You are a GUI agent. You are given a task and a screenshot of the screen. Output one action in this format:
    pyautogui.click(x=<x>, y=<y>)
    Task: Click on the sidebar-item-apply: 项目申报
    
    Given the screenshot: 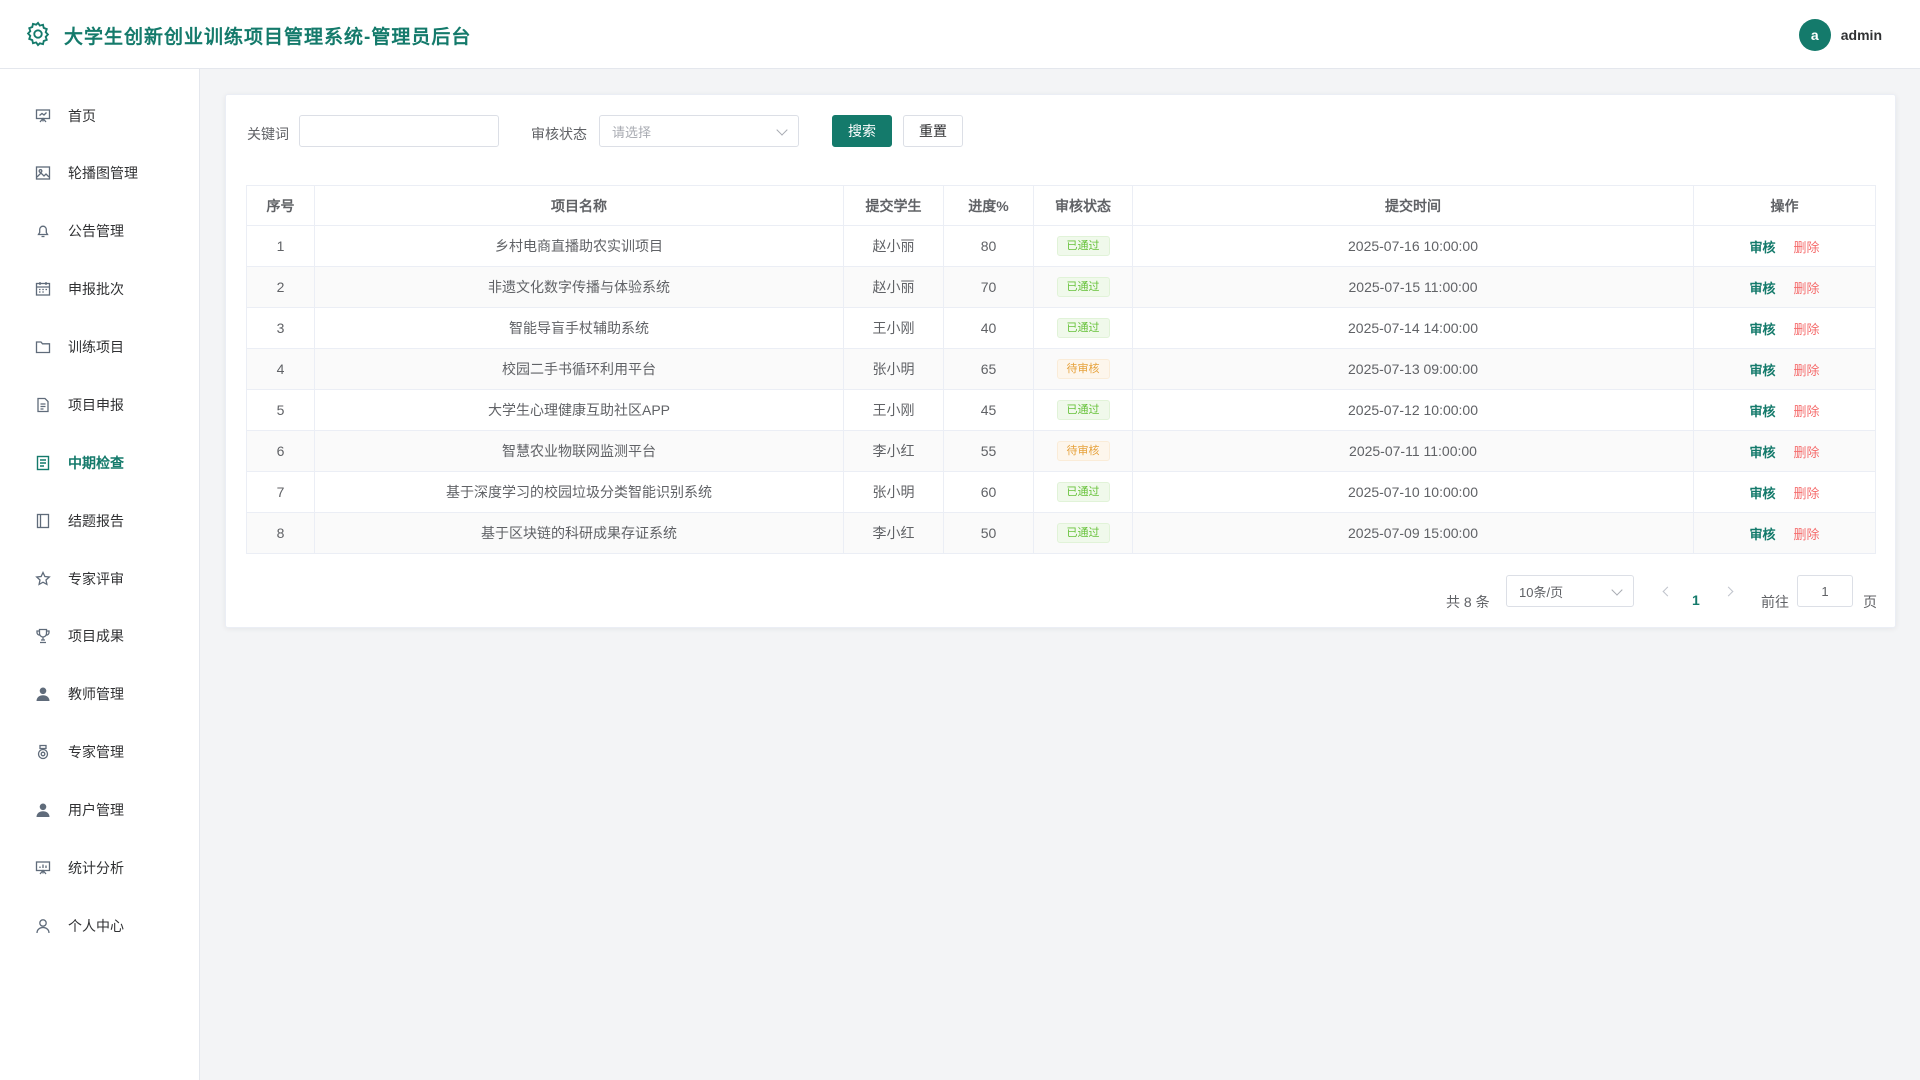 What is the action you would take?
    pyautogui.click(x=99, y=405)
    